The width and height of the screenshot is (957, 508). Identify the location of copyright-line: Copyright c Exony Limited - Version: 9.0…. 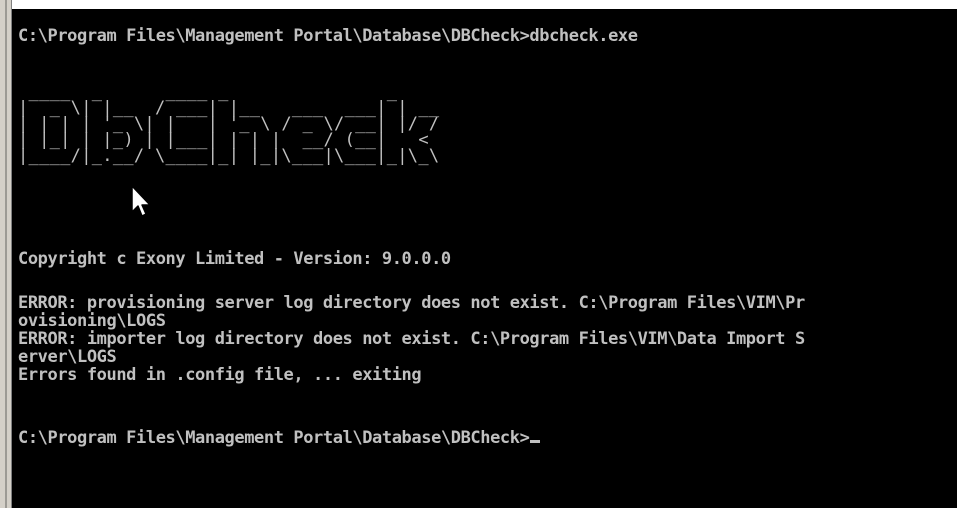
(234, 259).